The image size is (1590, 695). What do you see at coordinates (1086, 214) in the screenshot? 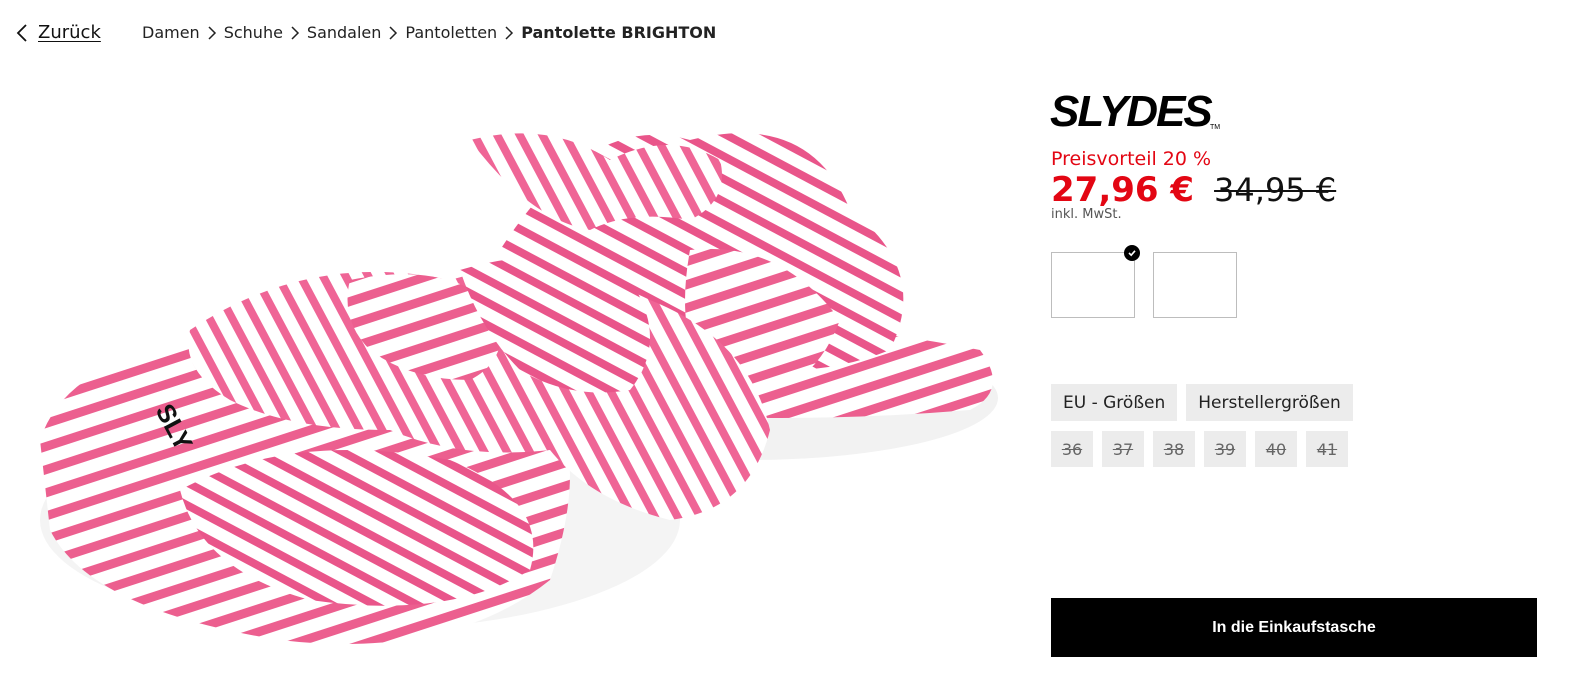
I see `tax-note: inkl. MwSt.` at bounding box center [1086, 214].